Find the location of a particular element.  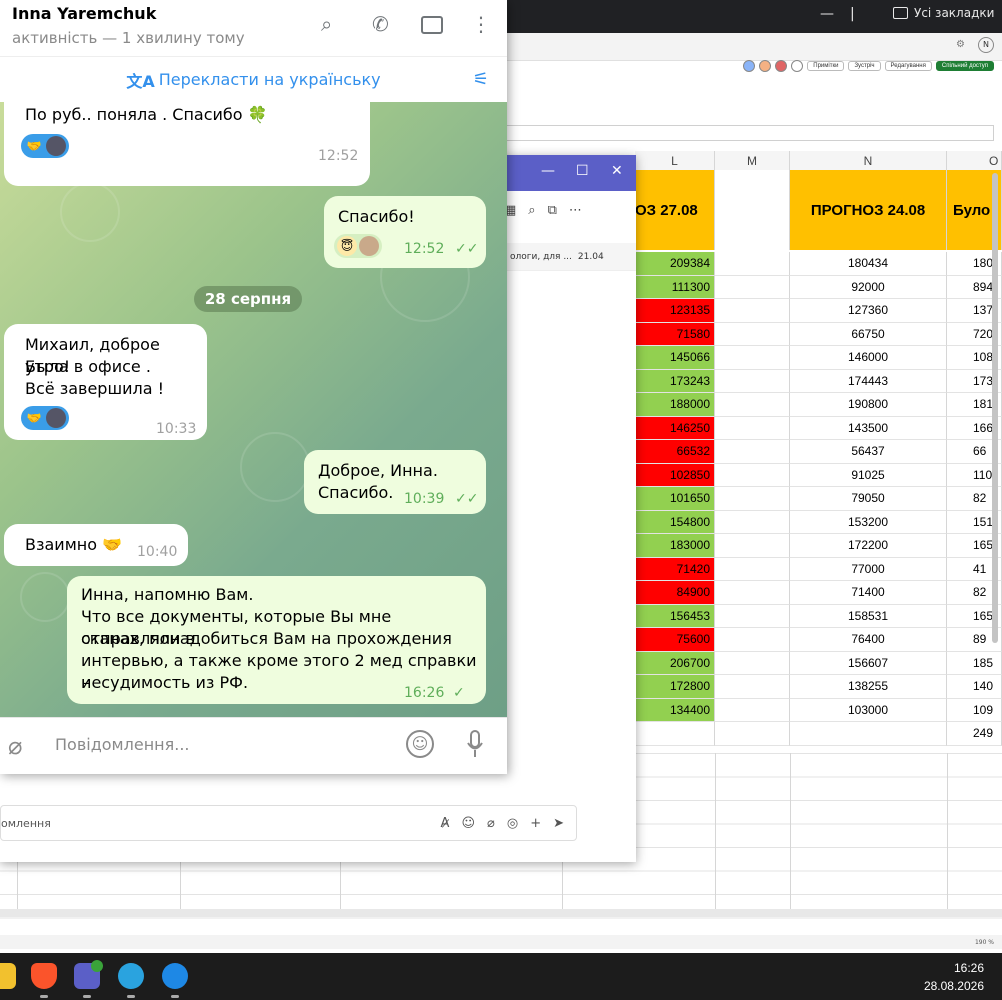

cell-o: 109 is located at coordinates (974, 710).